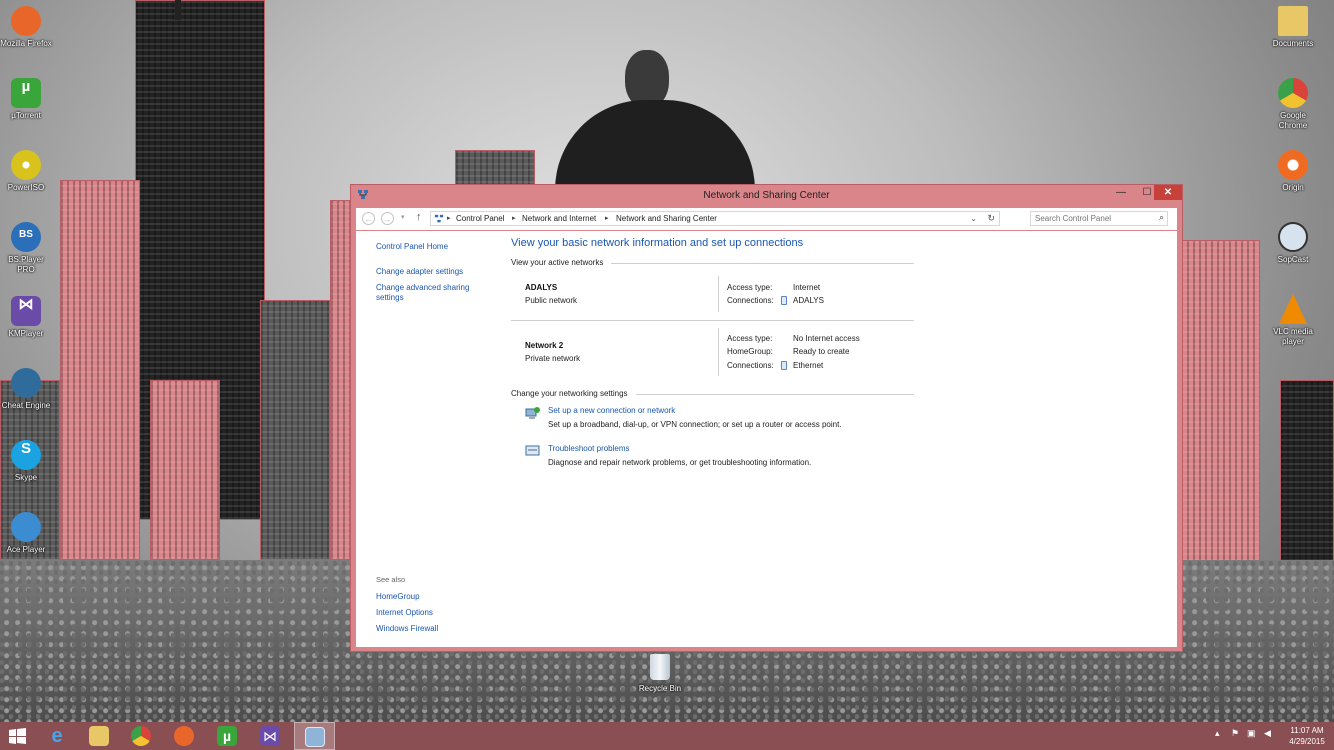 The image size is (1334, 750). I want to click on desktop-icon-label: SopCast, so click(1293, 259).